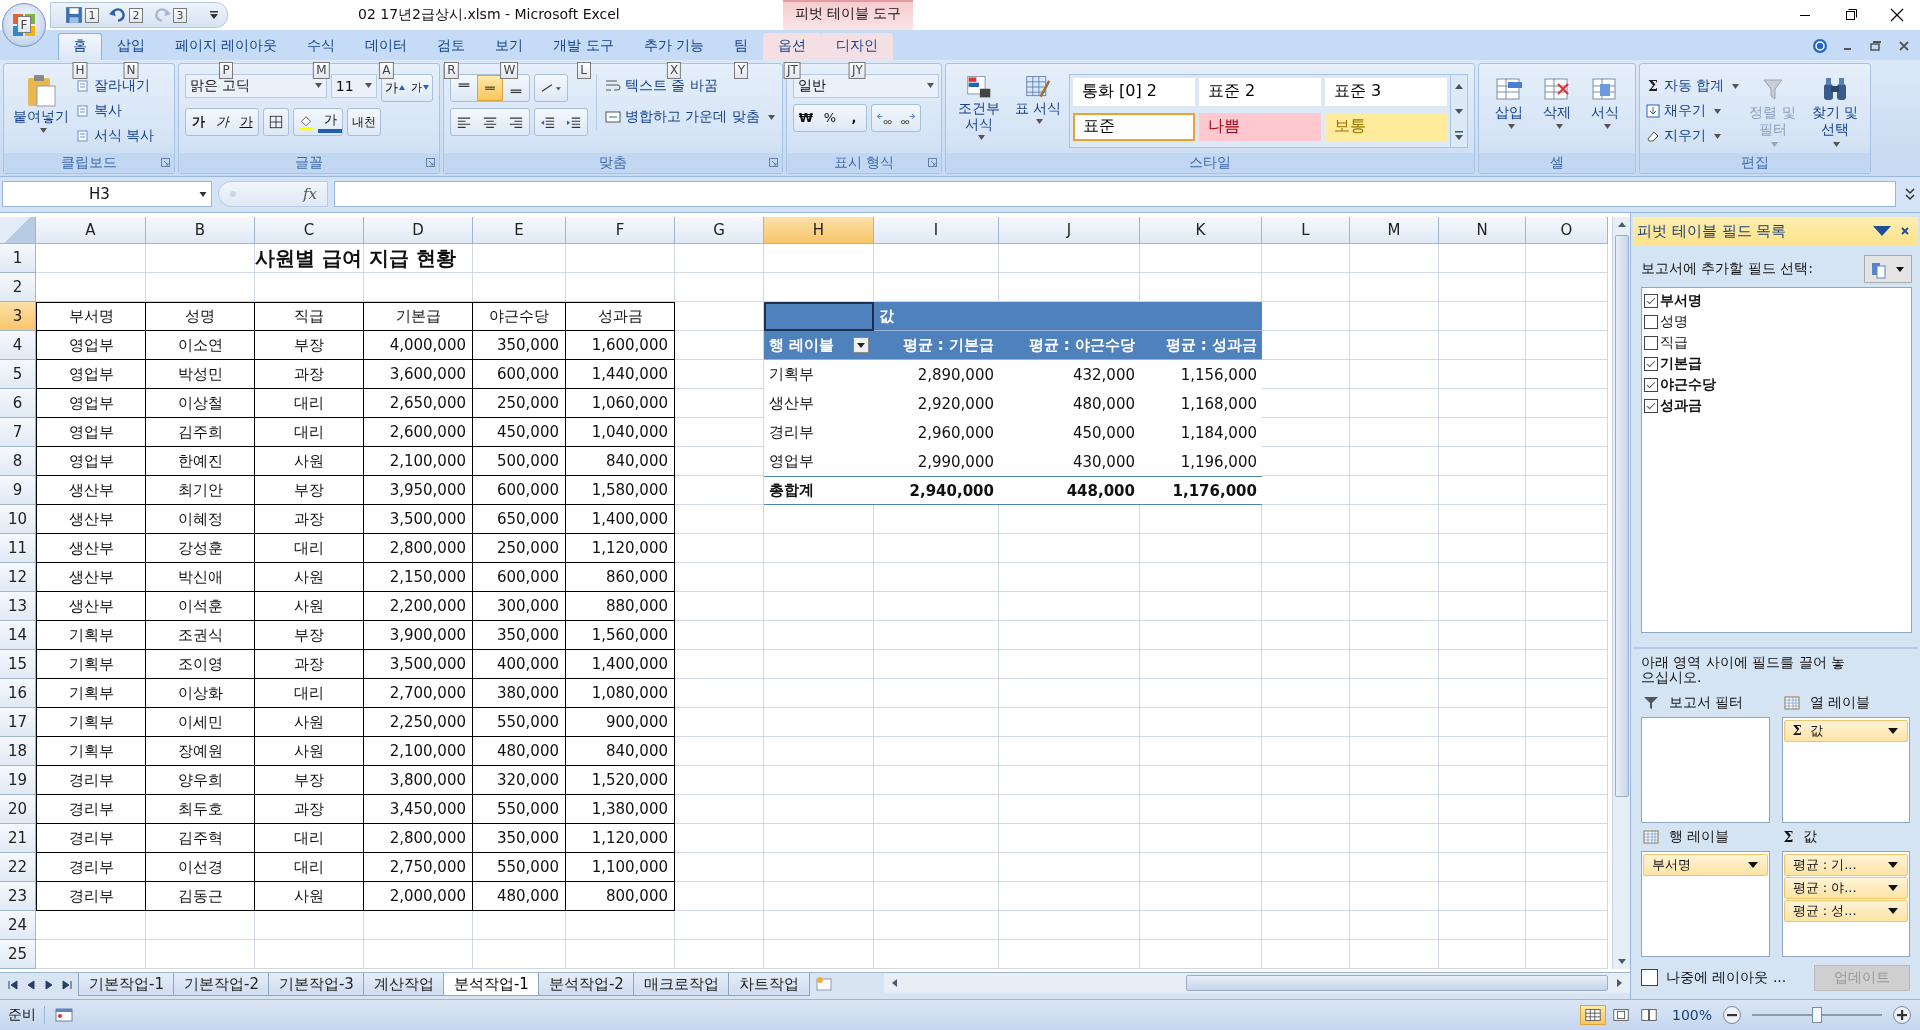 Image resolution: width=1920 pixels, height=1030 pixels. What do you see at coordinates (246, 121) in the screenshot?
I see `underline-button: 가` at bounding box center [246, 121].